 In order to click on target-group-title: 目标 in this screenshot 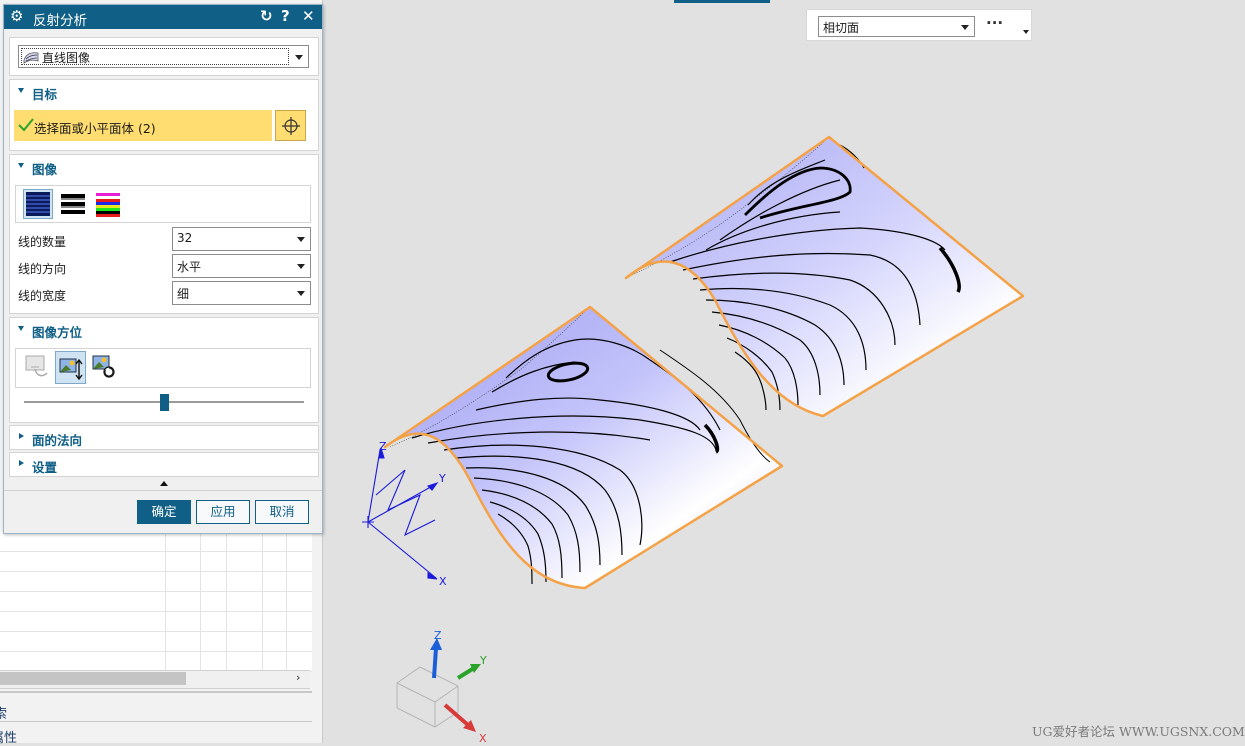, I will do `click(45, 94)`.